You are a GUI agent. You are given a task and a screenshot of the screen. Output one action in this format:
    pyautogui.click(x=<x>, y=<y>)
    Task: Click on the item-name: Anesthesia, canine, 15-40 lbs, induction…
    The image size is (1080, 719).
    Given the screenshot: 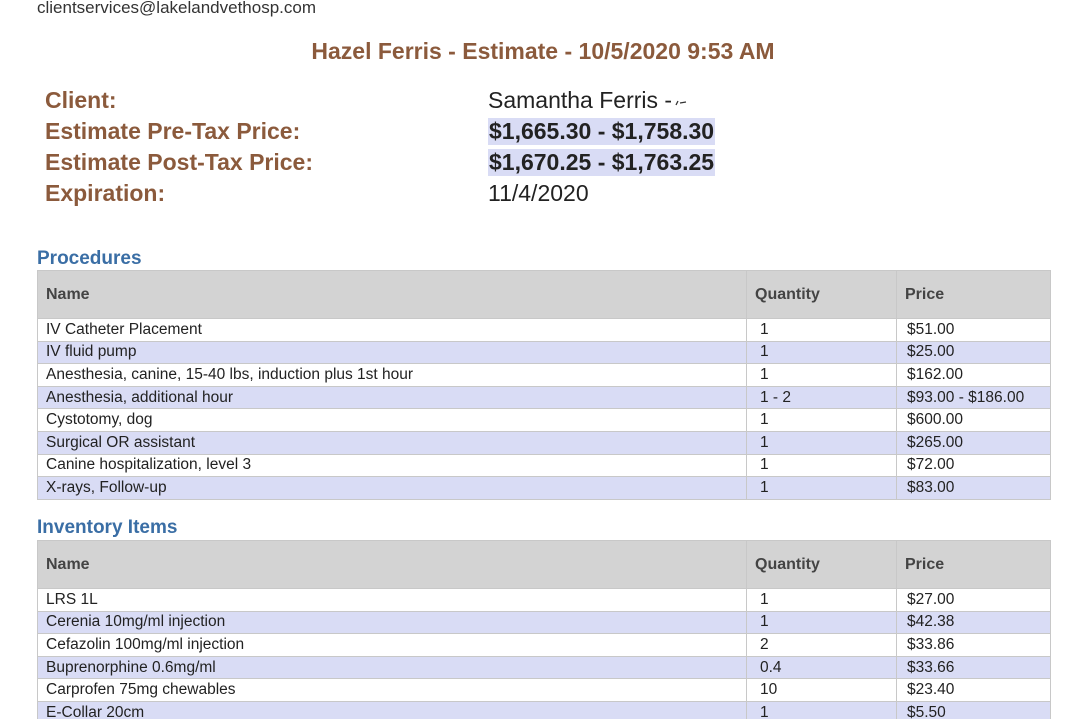 What is the action you would take?
    pyautogui.click(x=392, y=375)
    